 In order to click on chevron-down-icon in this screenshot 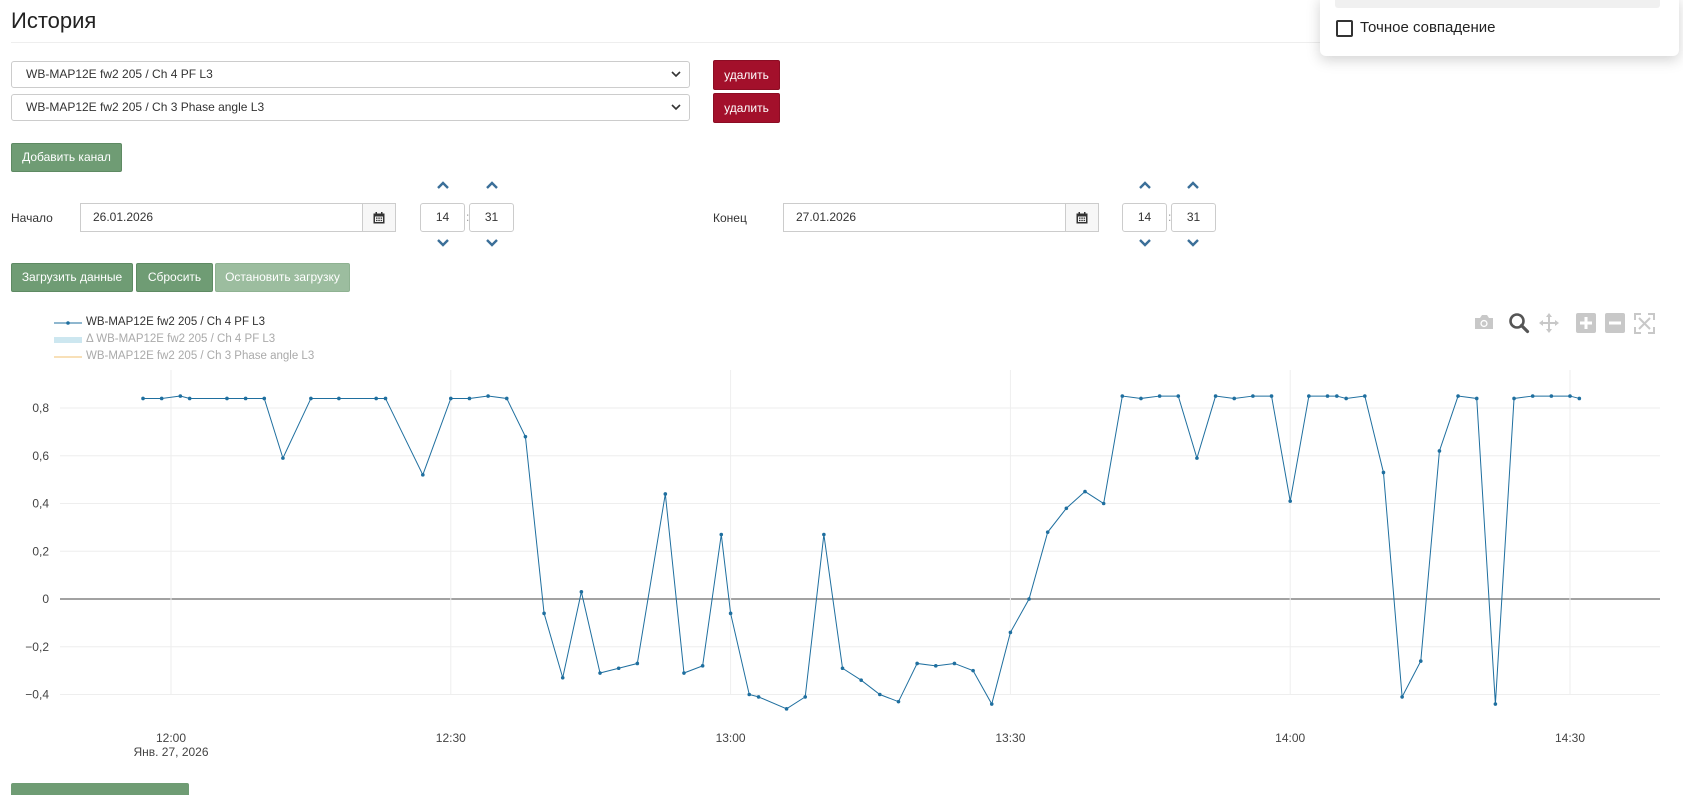, I will do `click(676, 74)`.